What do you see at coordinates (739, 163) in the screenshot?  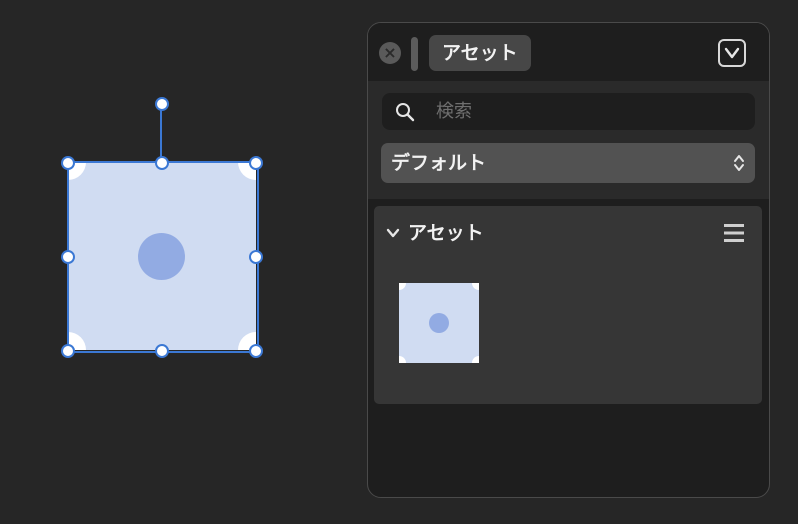 I see `up-down-chevron-icon` at bounding box center [739, 163].